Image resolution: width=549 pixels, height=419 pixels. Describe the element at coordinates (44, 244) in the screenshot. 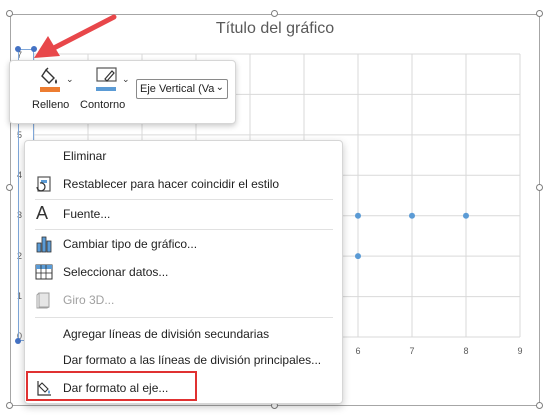

I see `bar-chart-icon` at that location.